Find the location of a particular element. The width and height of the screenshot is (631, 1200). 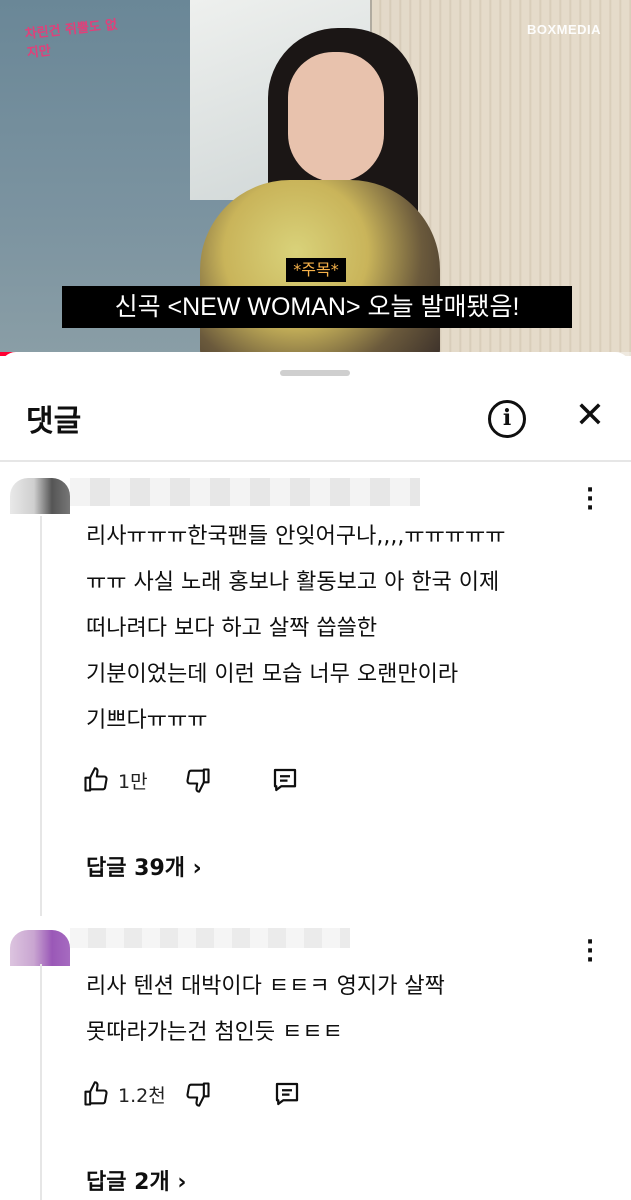

video-person-face is located at coordinates (336, 117).